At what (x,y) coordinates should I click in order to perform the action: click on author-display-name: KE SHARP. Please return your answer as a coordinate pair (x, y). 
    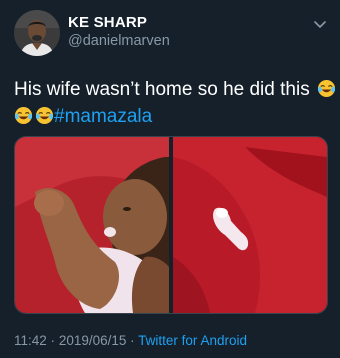
    Looking at the image, I should click on (107, 22).